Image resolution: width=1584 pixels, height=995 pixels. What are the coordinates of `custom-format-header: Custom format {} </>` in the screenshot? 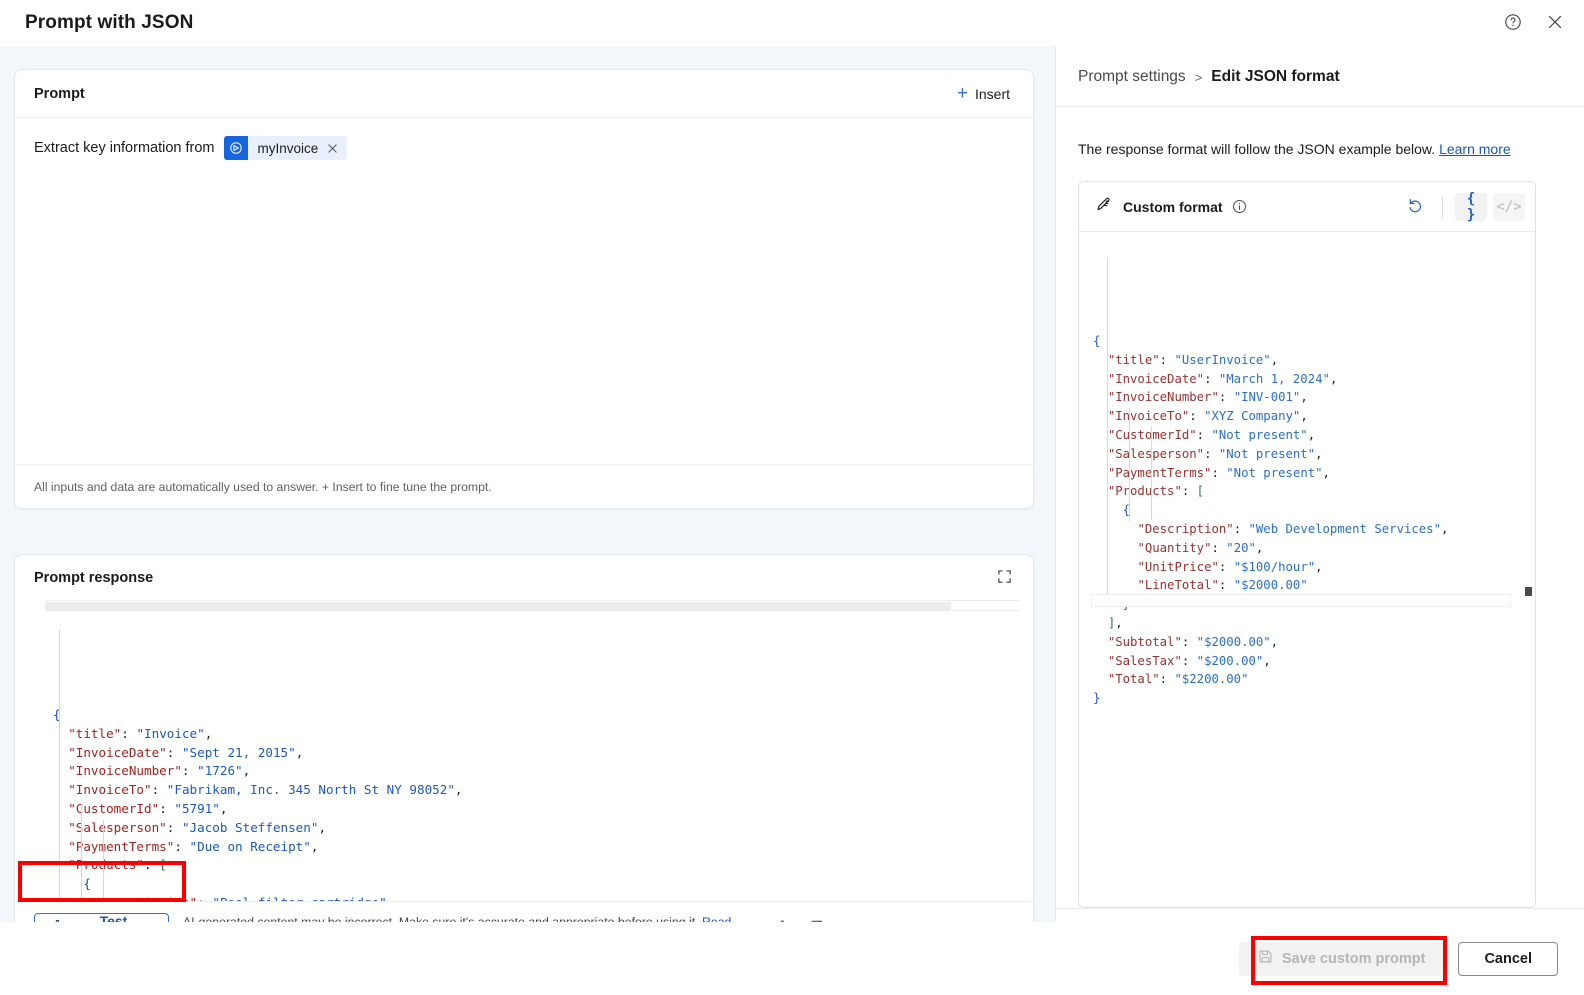 It's located at (1307, 207).